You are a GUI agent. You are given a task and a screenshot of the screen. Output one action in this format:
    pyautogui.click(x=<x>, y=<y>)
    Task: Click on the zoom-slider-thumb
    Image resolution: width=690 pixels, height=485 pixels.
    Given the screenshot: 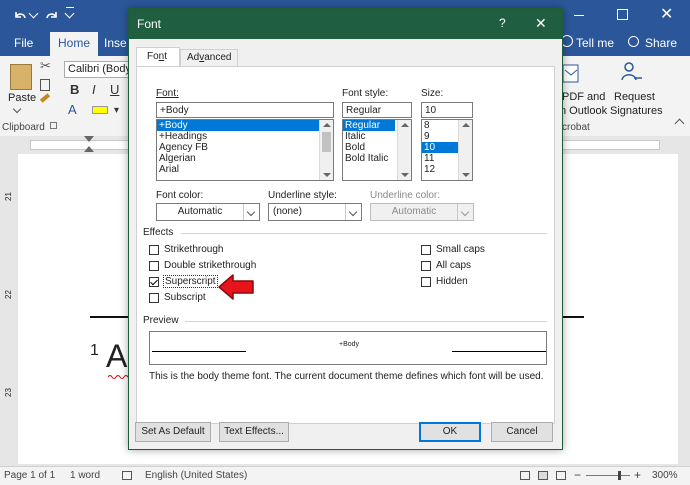 What is the action you would take?
    pyautogui.click(x=619, y=475)
    